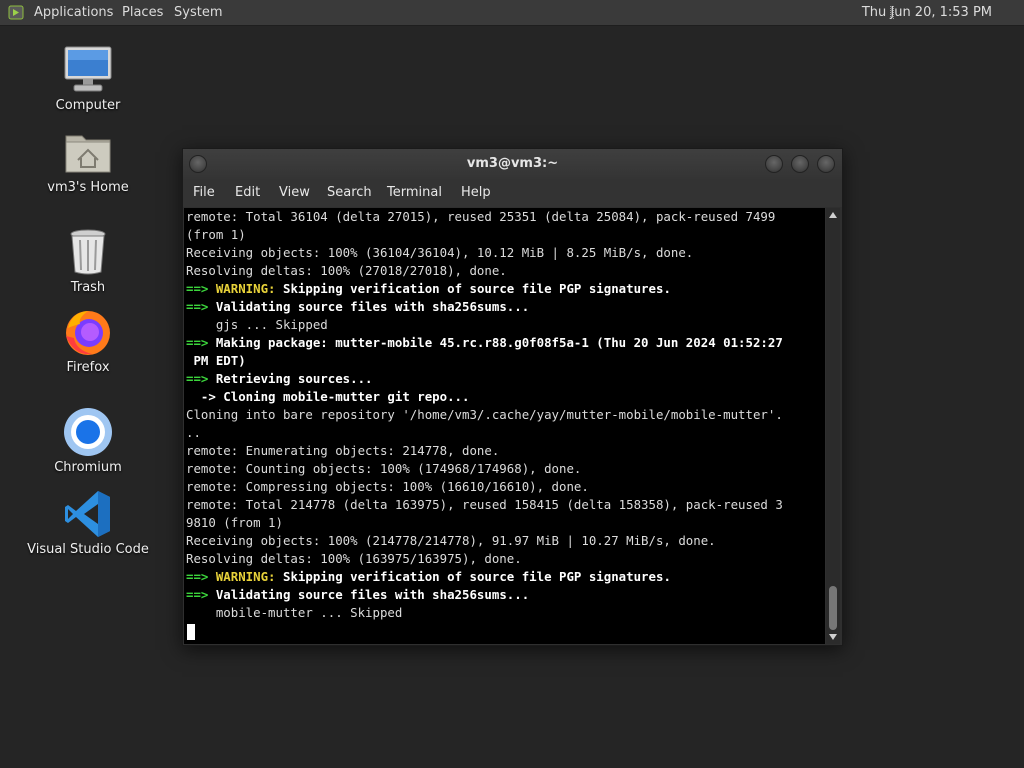  I want to click on scroll-up-arrow-icon, so click(833, 215).